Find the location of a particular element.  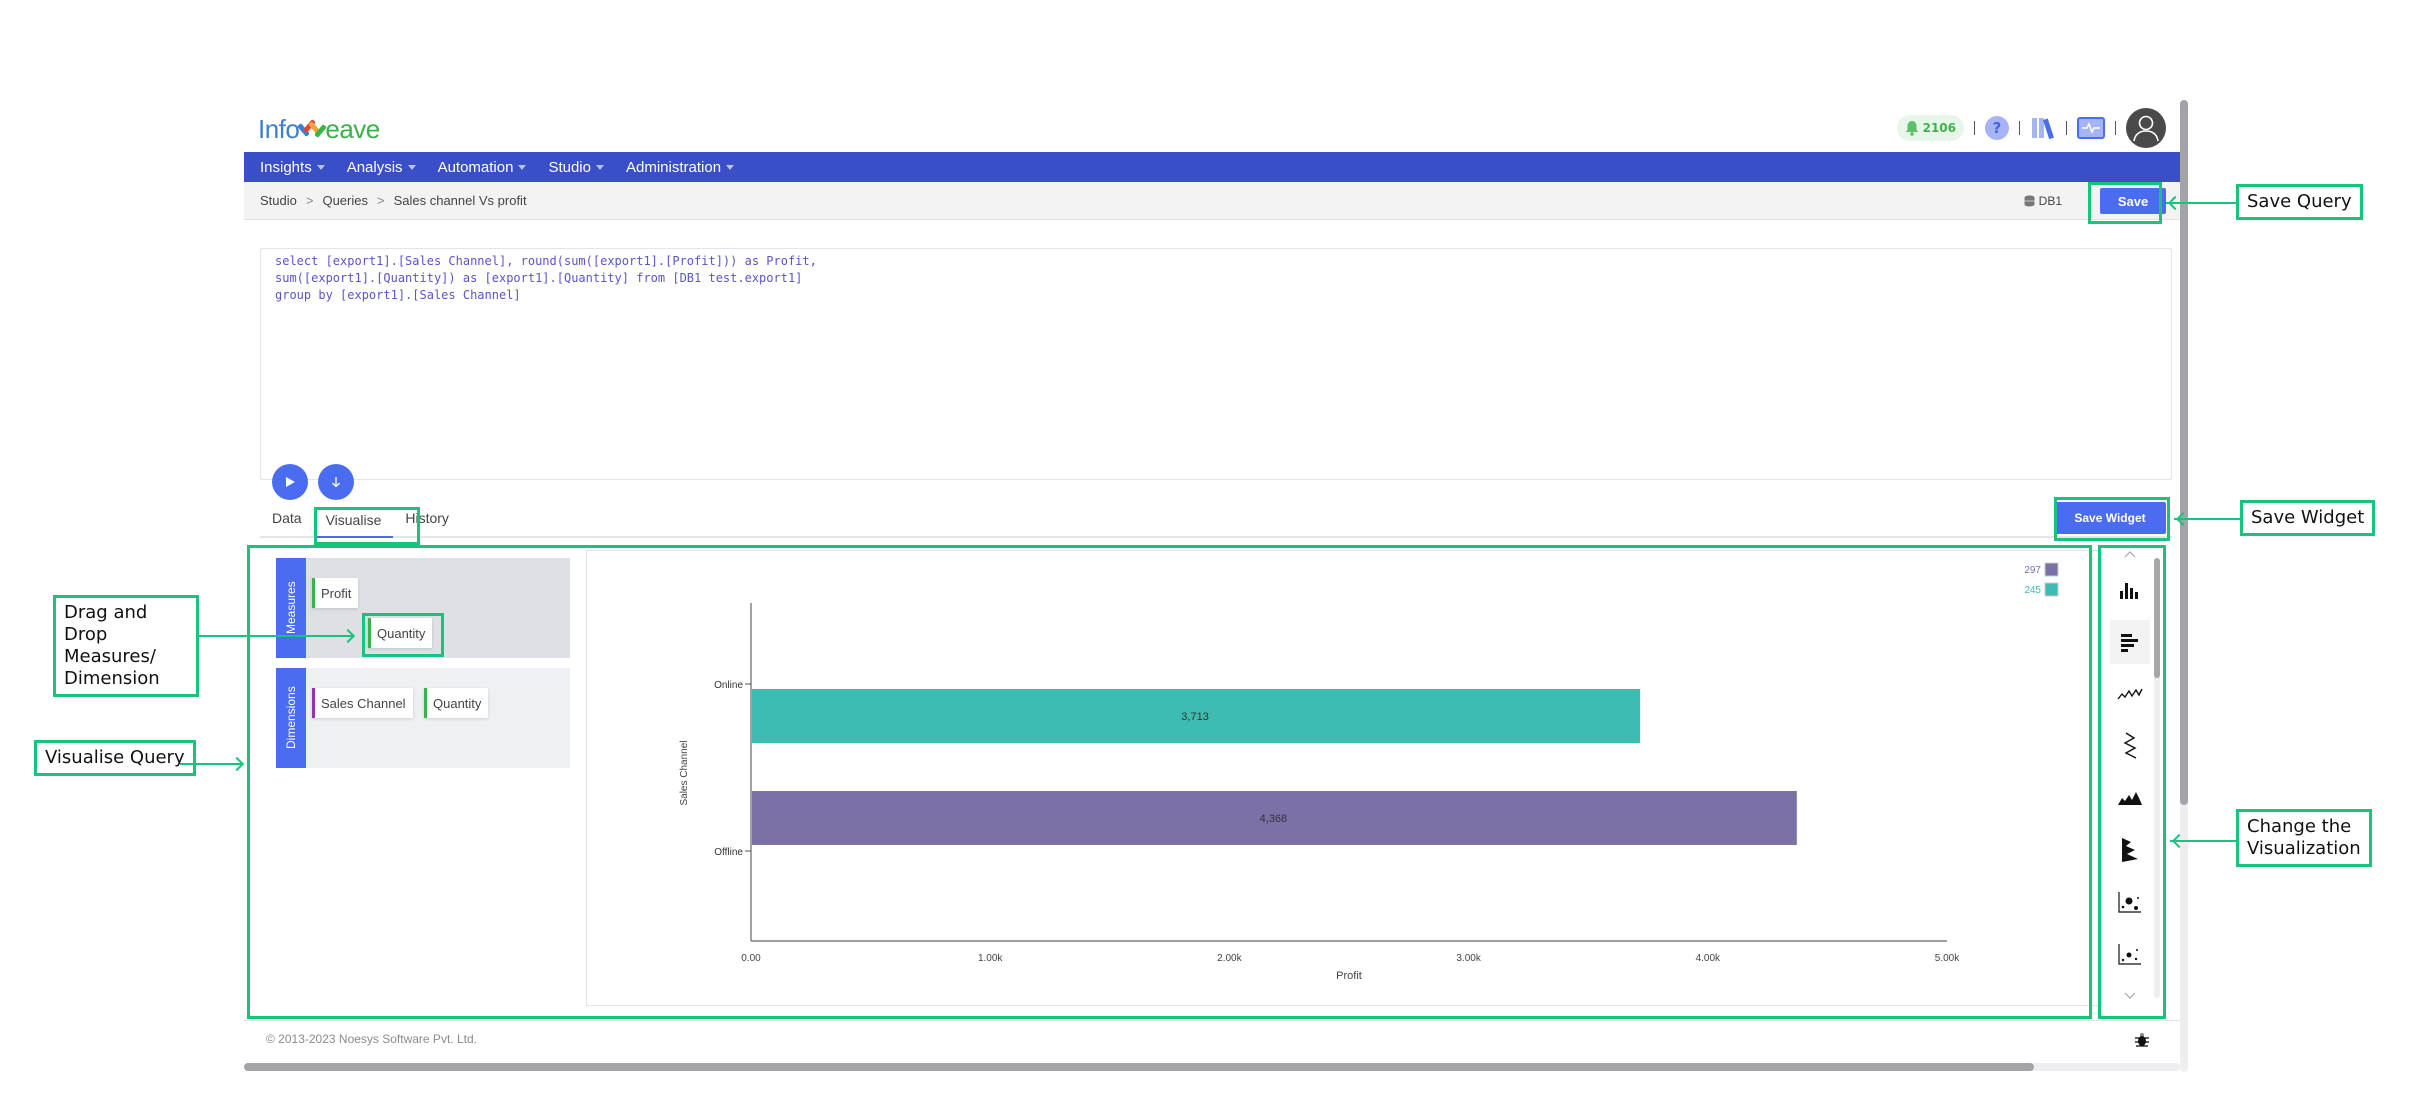

logo-mark-icon is located at coordinates (312, 129).